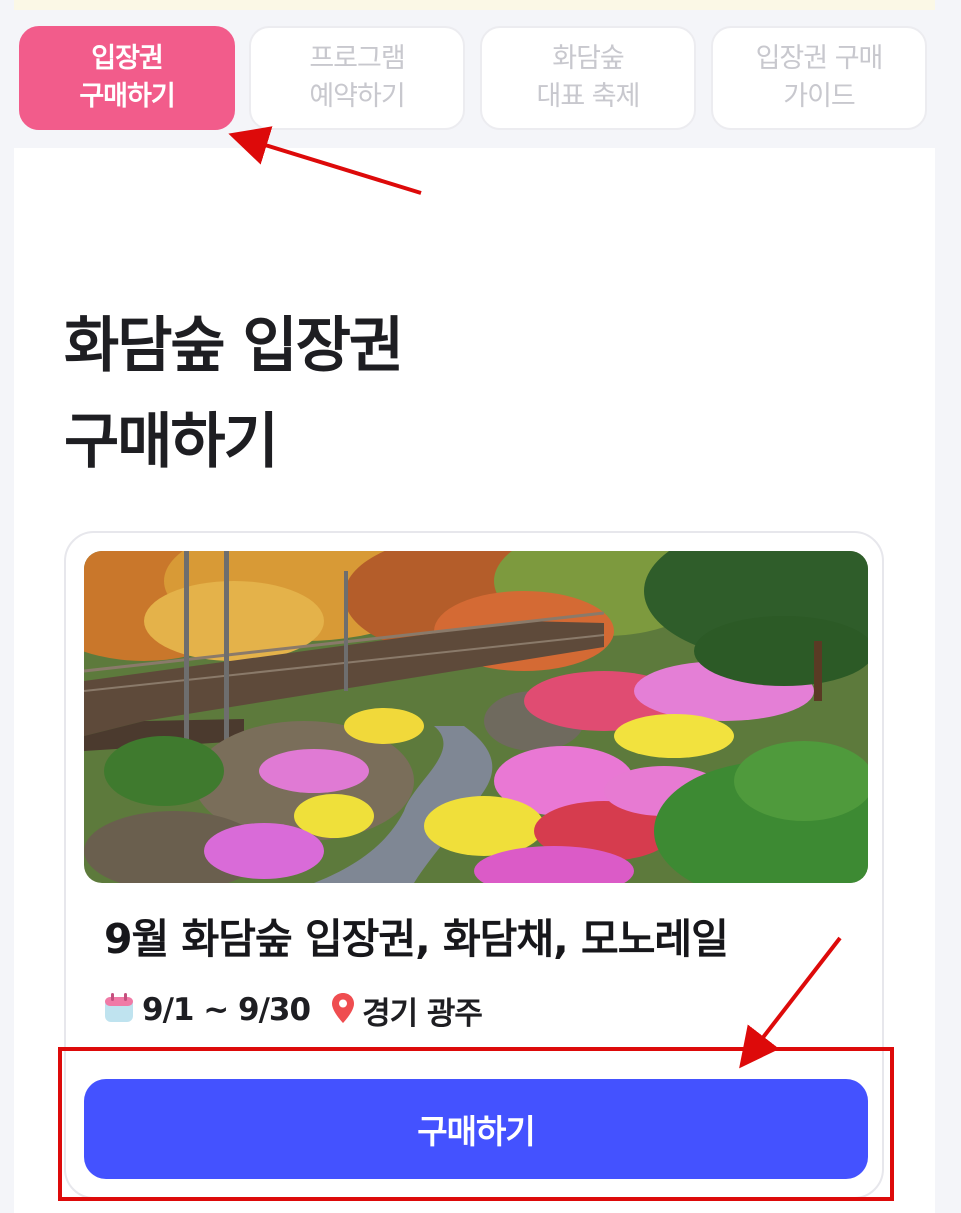  Describe the element at coordinates (474, 5) in the screenshot. I see `top-strip` at that location.